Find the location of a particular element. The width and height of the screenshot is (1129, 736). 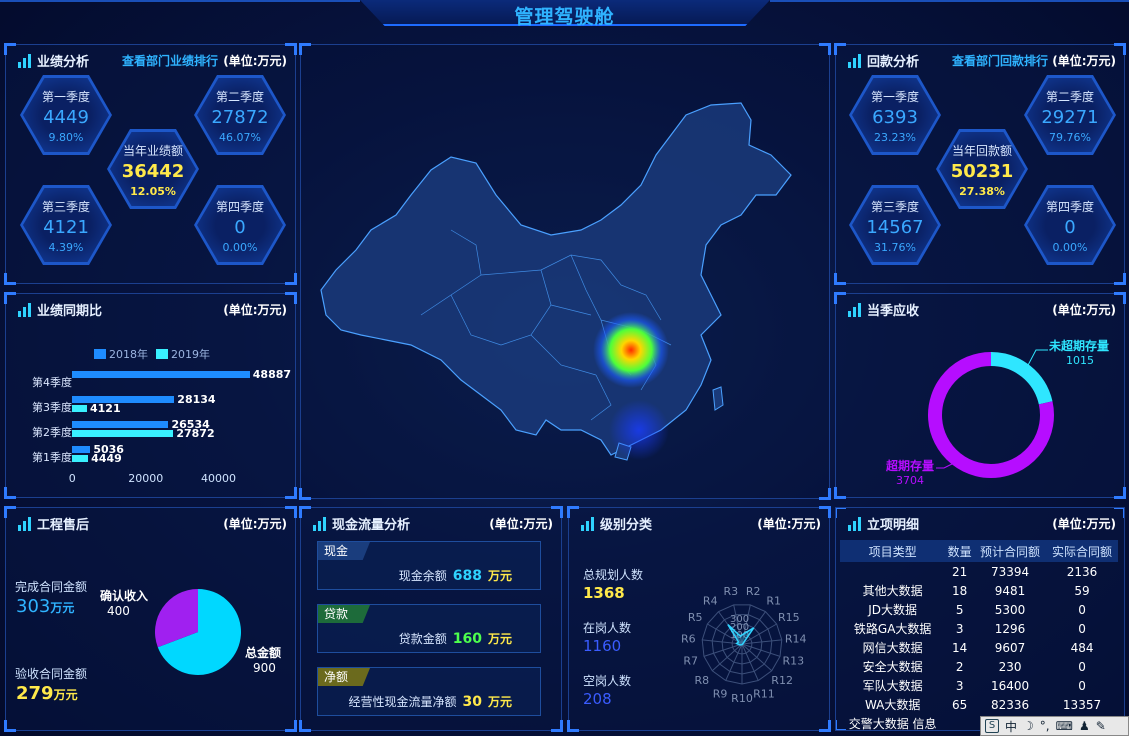

cashflow-row: 现金现金余额 688 万元 is located at coordinates (429, 565).